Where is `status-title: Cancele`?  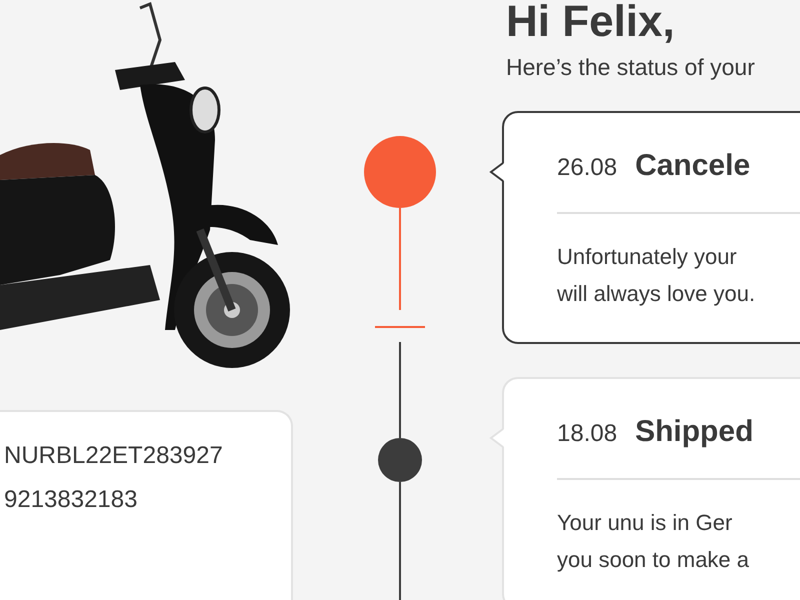
status-title: Cancele is located at coordinates (692, 166).